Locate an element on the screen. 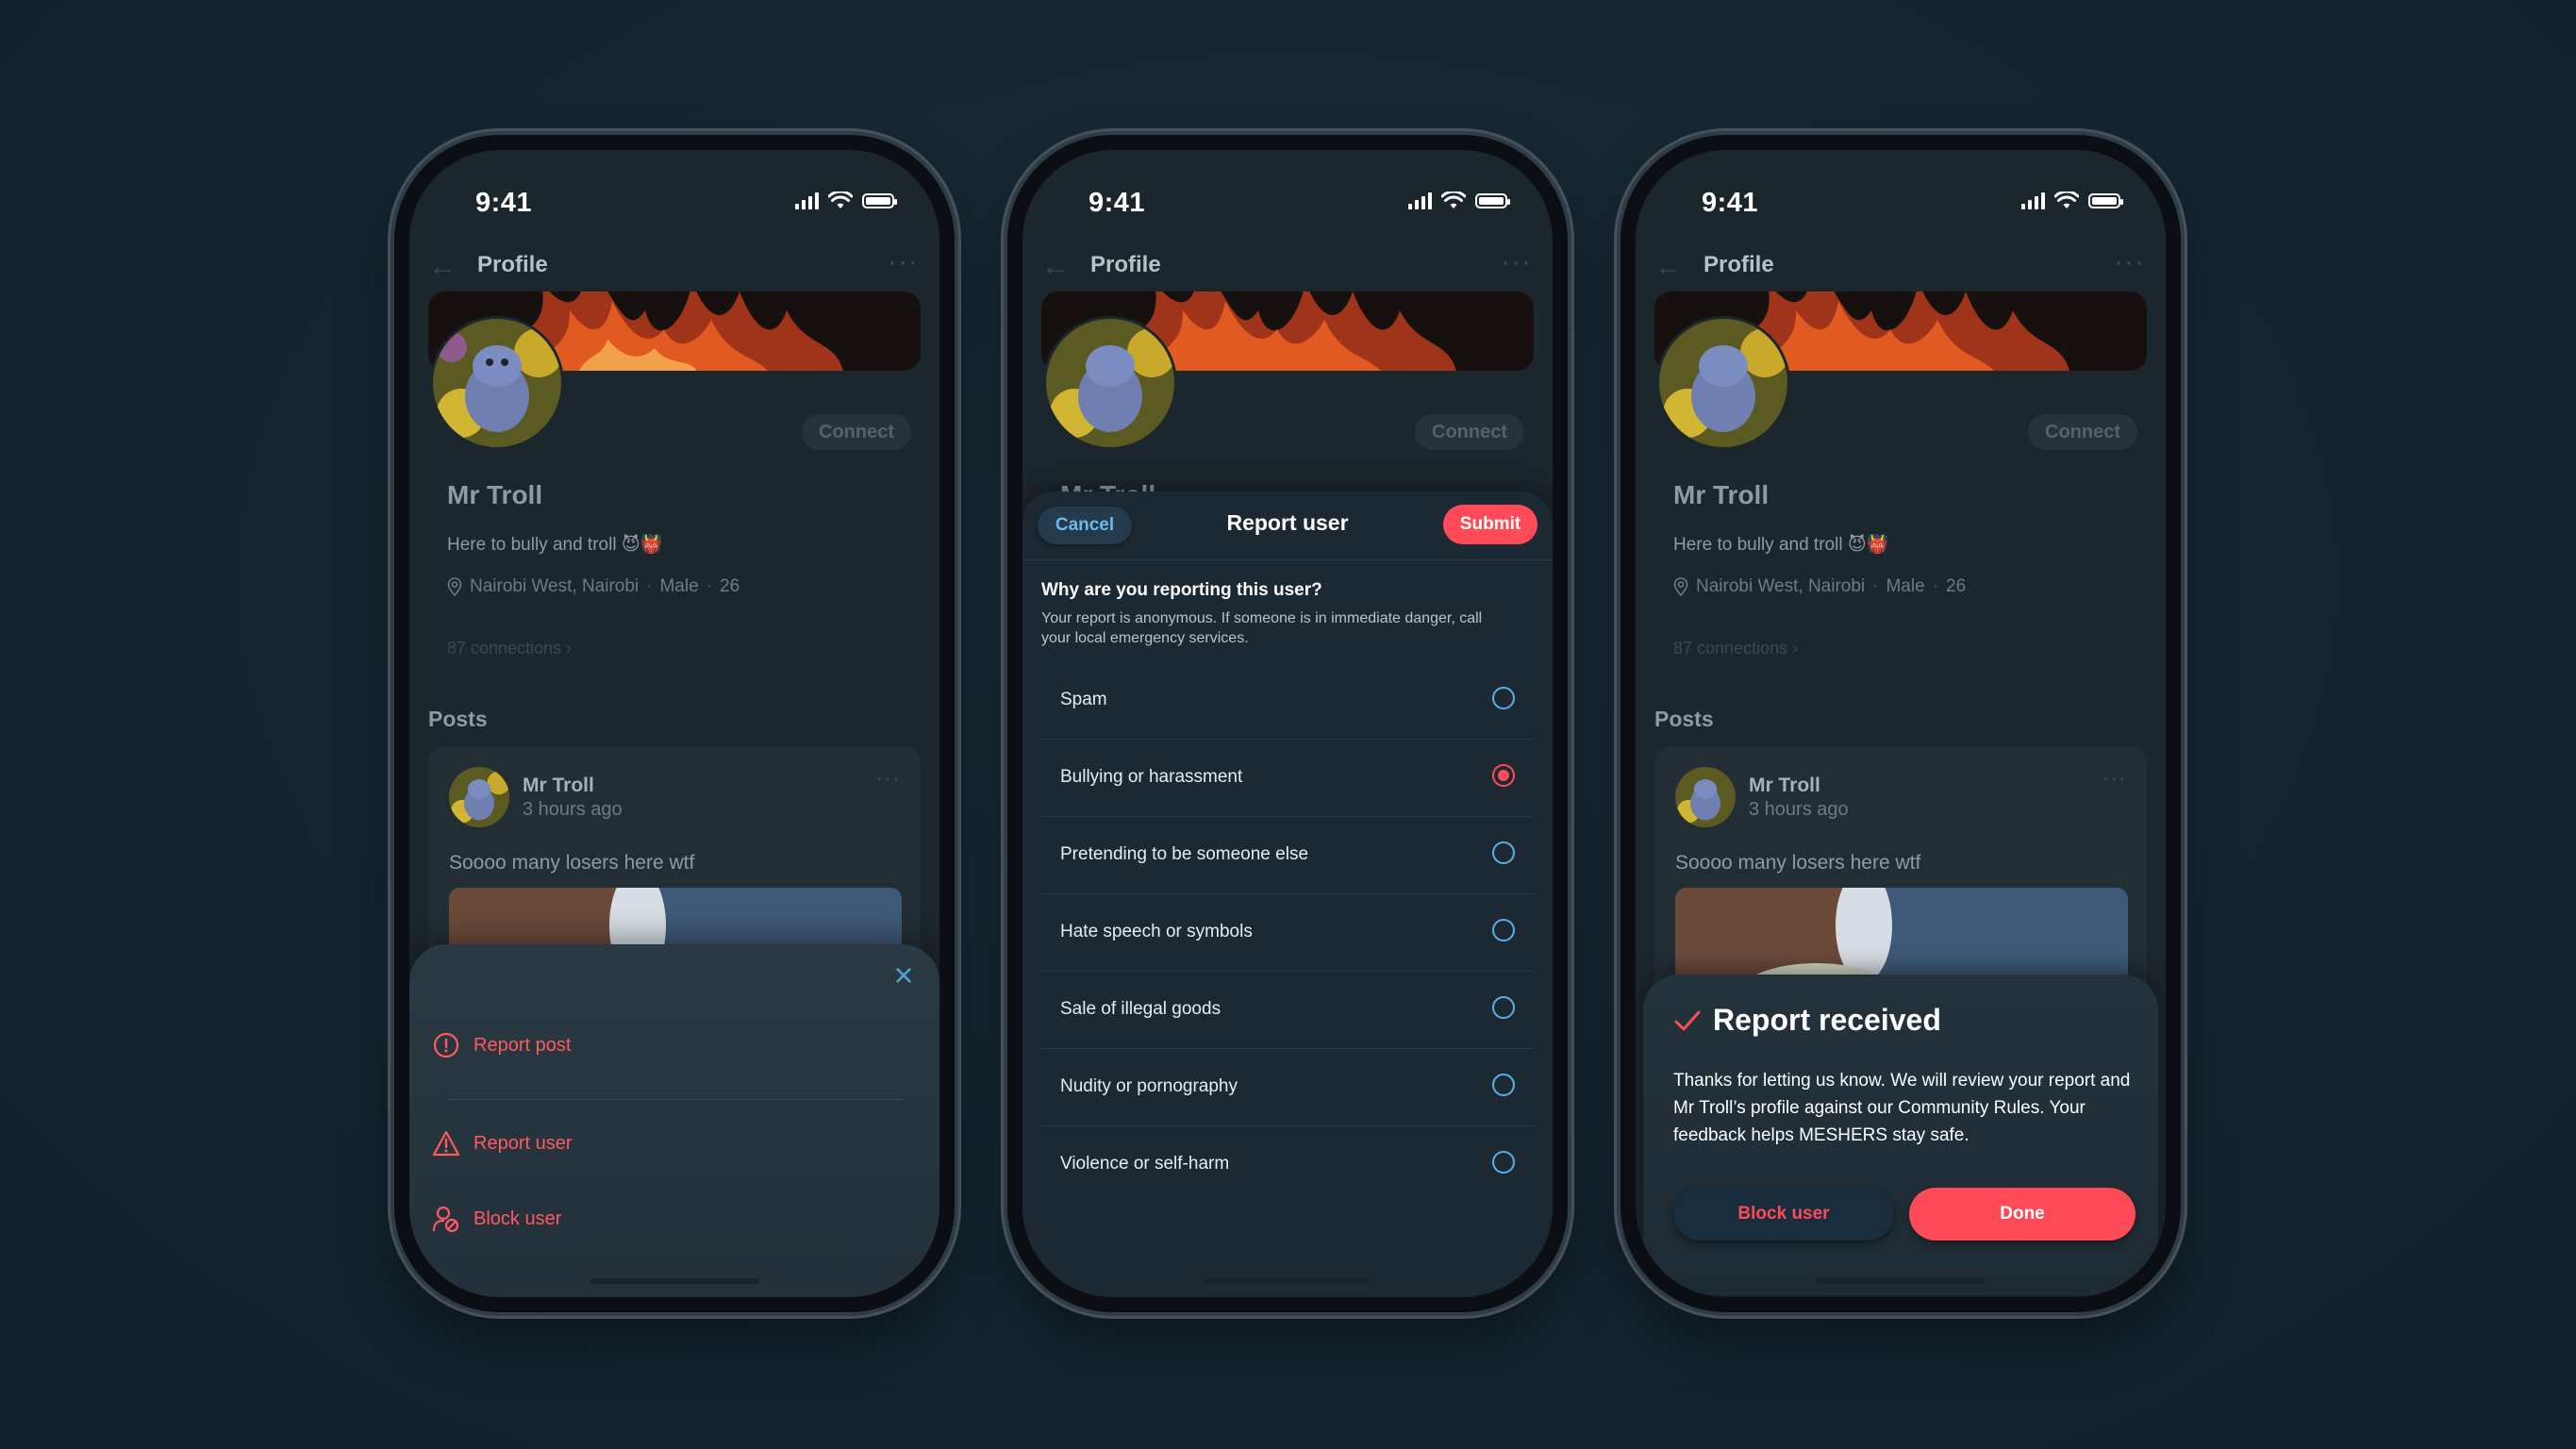  modal-header: Cancel Report user Submit is located at coordinates (1287, 525).